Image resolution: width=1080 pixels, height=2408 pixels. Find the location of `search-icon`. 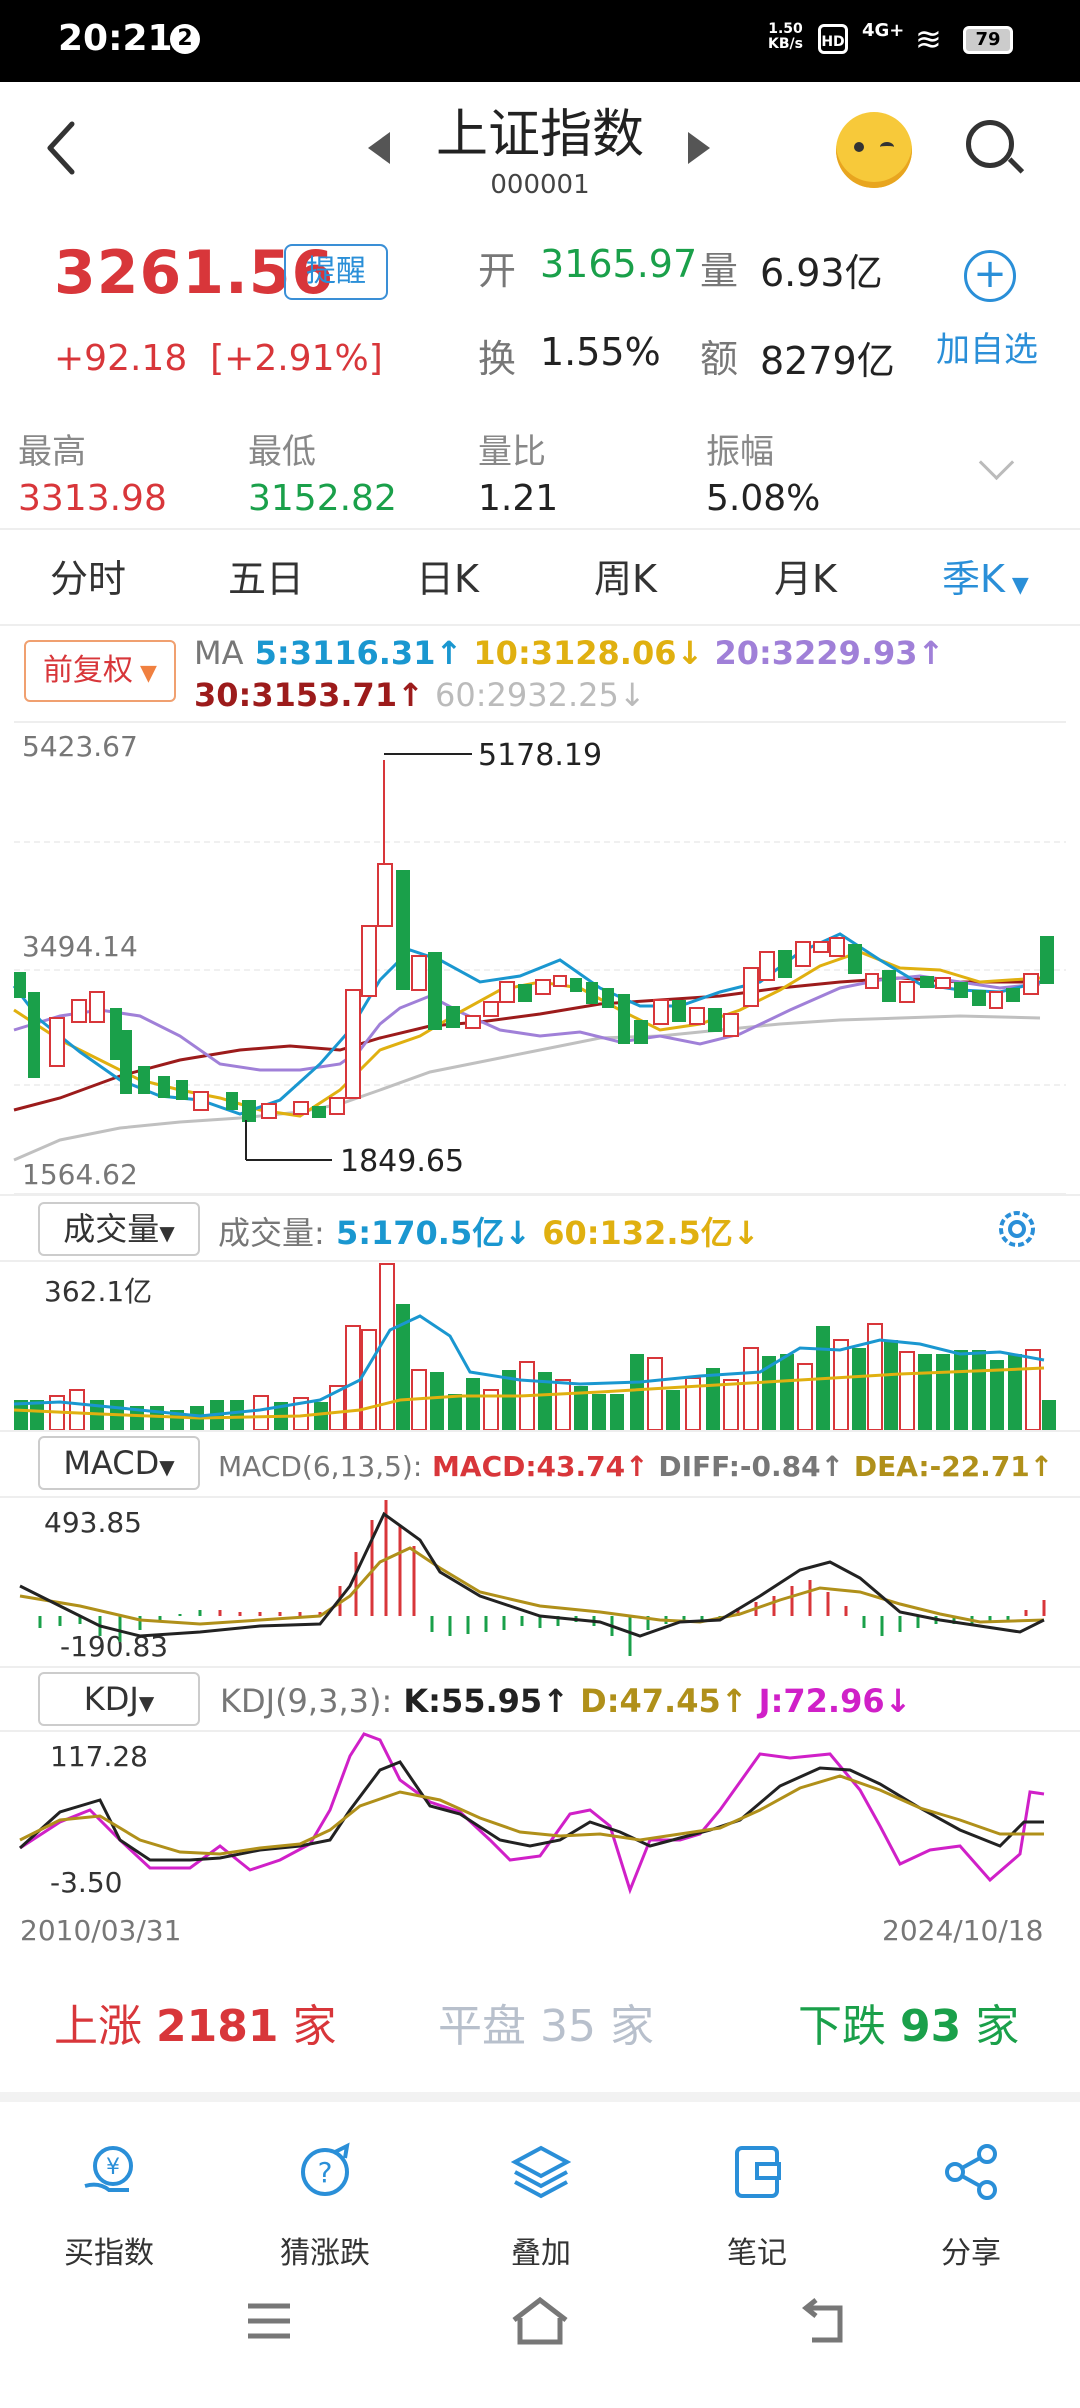

search-icon is located at coordinates (990, 144).